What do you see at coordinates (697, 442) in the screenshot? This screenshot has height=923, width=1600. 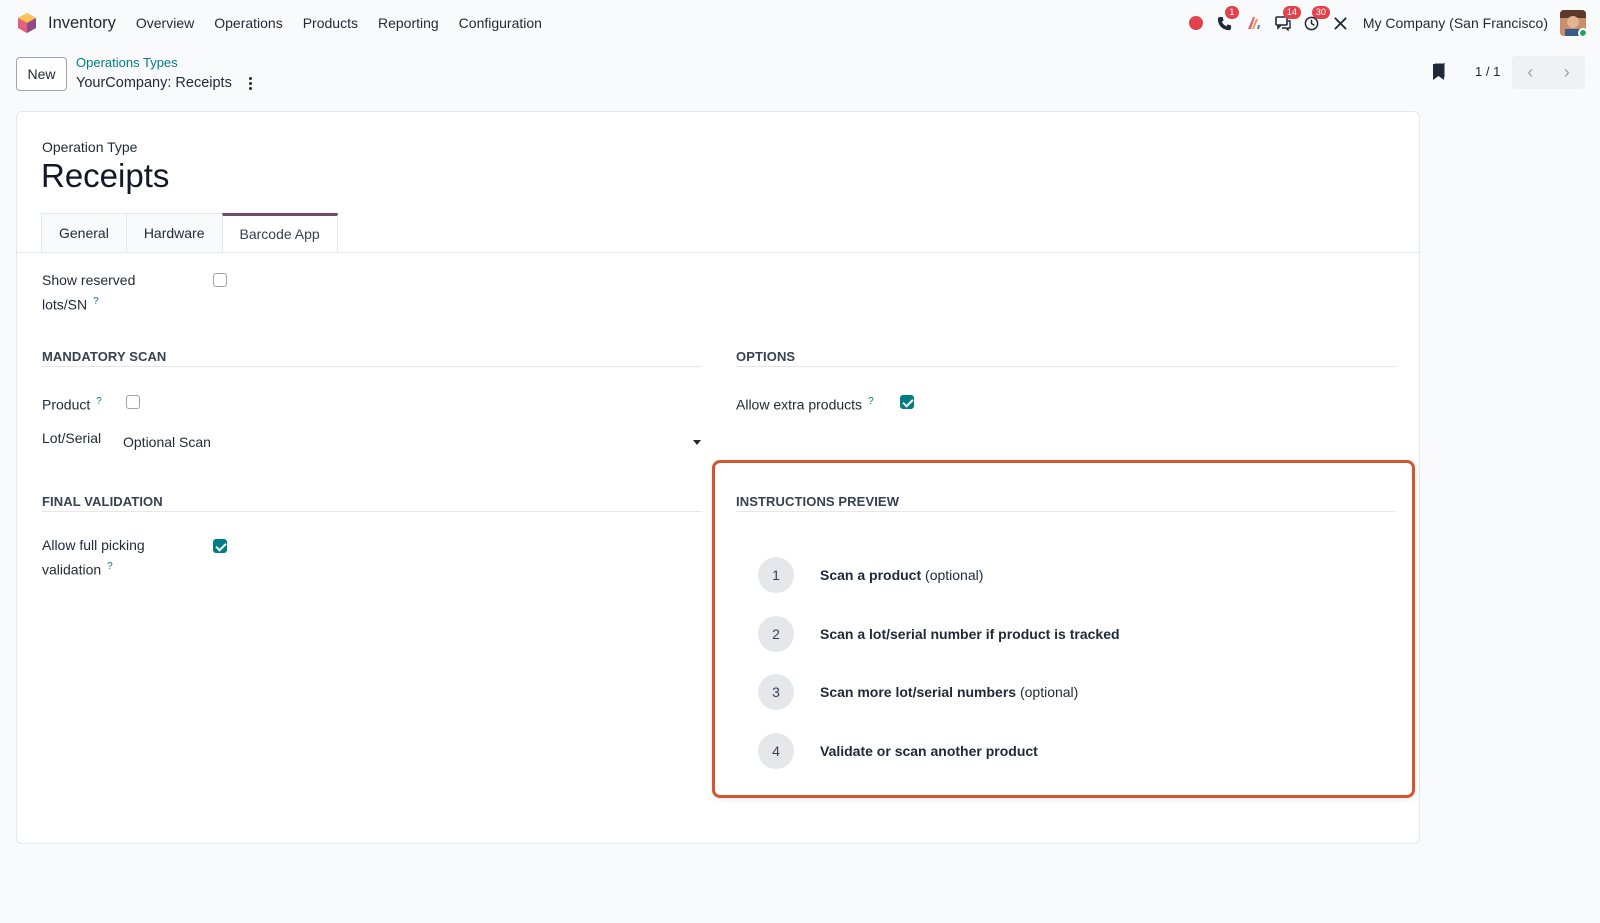 I see `chevron-down-icon` at bounding box center [697, 442].